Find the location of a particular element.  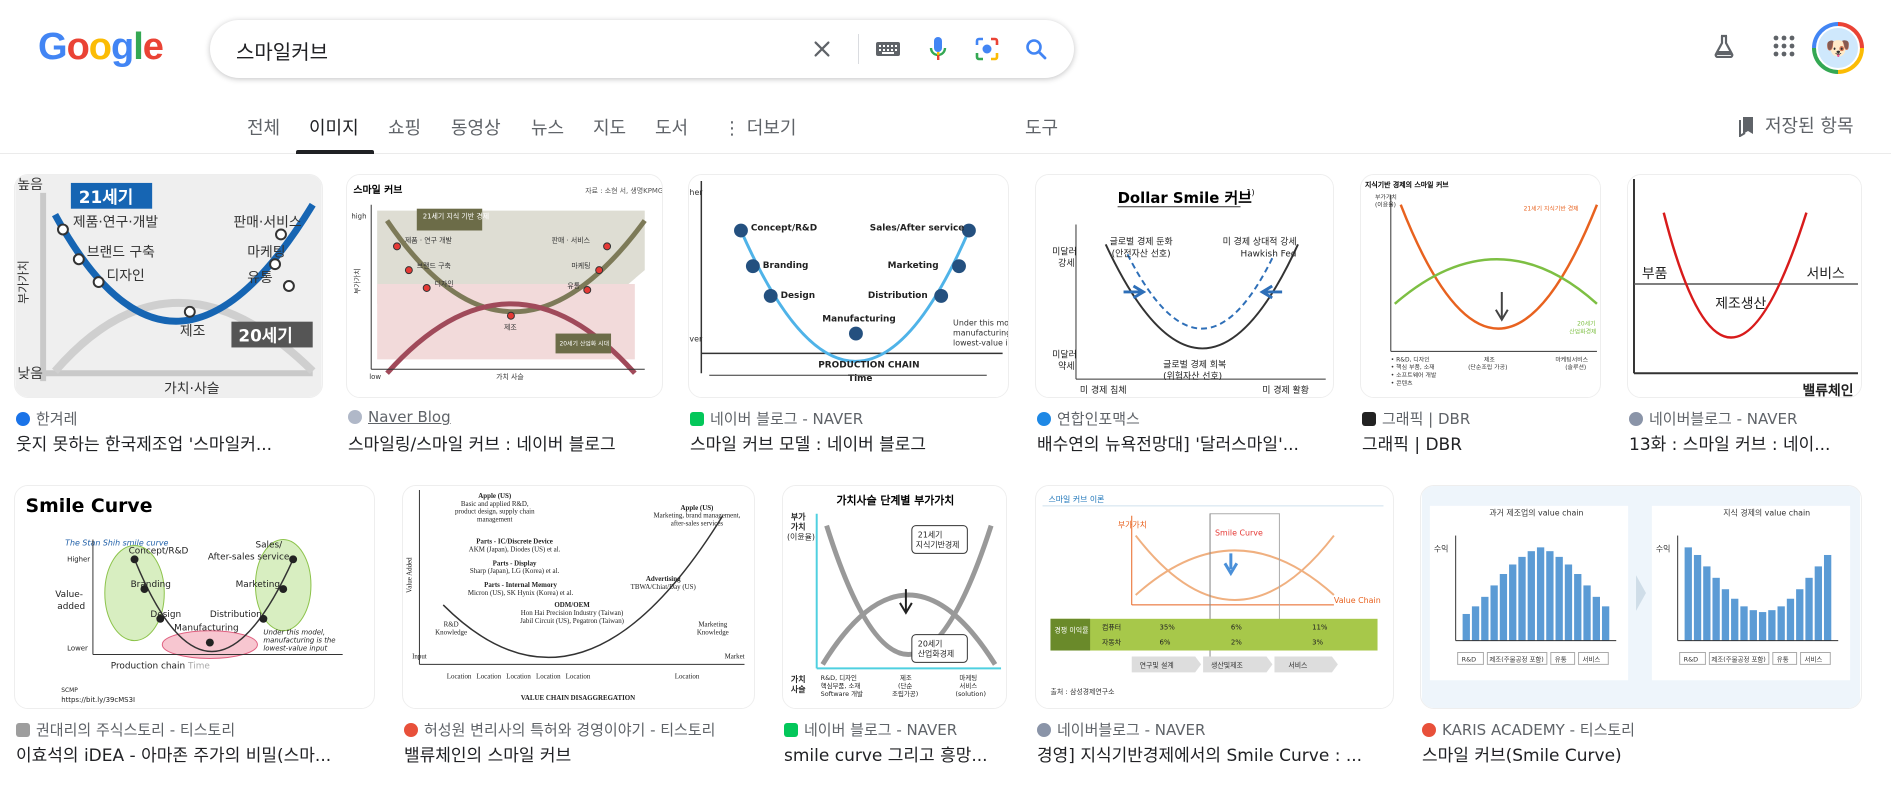

saved-items-button: 저장된 항목 is located at coordinates (1795, 125).